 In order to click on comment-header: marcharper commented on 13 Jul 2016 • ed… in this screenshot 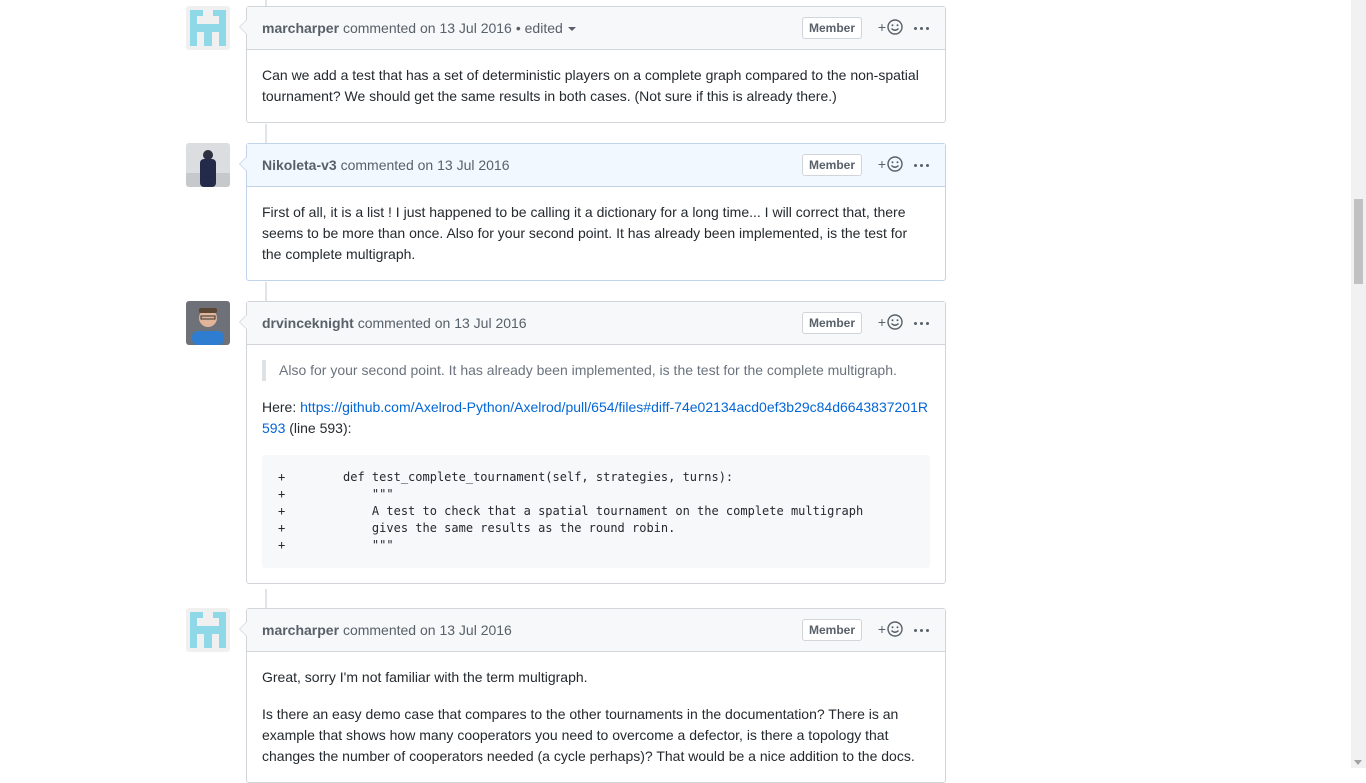, I will do `click(596, 28)`.